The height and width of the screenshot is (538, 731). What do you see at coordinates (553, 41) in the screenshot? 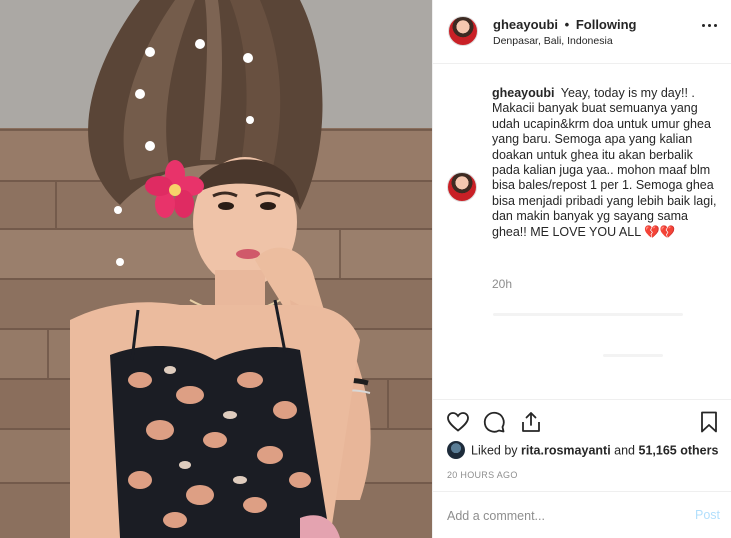
I see `post-location: Denpasar, Bali, Indonesia` at bounding box center [553, 41].